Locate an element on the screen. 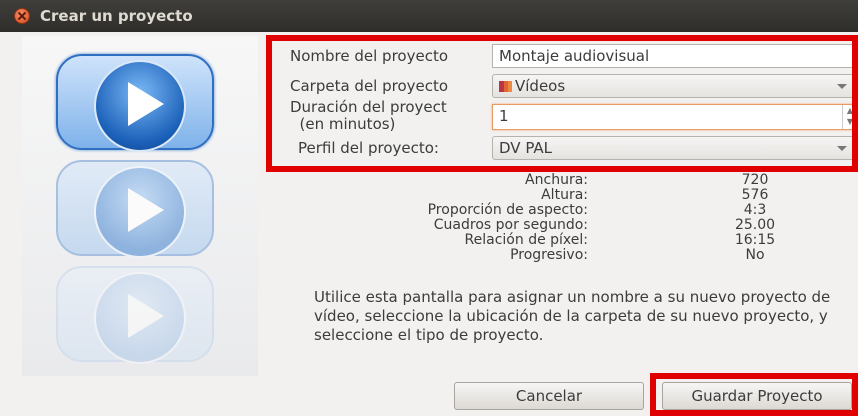 The width and height of the screenshot is (858, 416). step-3-play-icon is located at coordinates (135, 315).